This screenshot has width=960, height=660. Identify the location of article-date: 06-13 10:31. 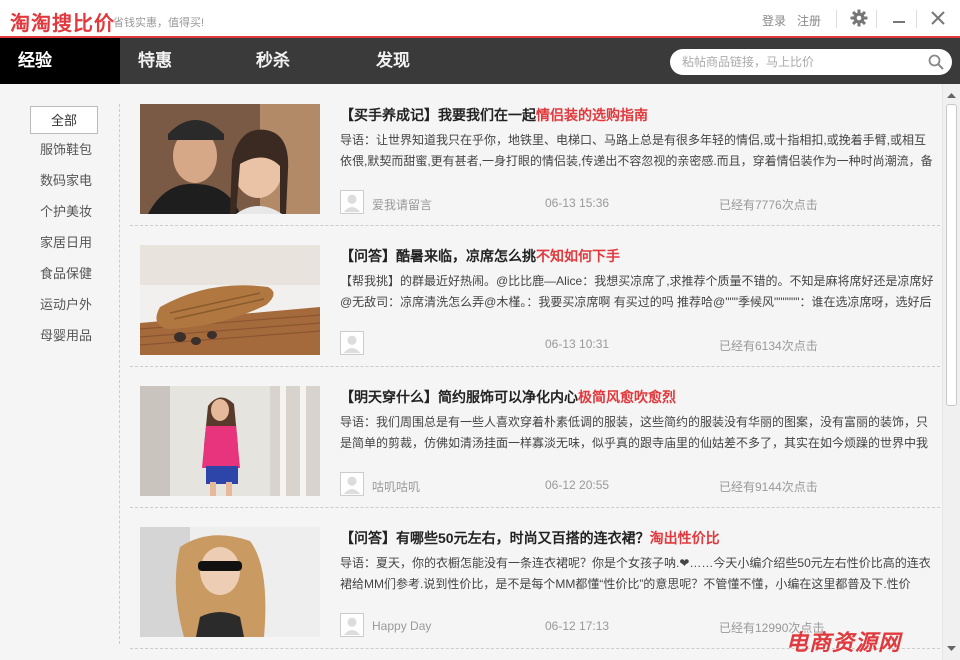
(577, 344).